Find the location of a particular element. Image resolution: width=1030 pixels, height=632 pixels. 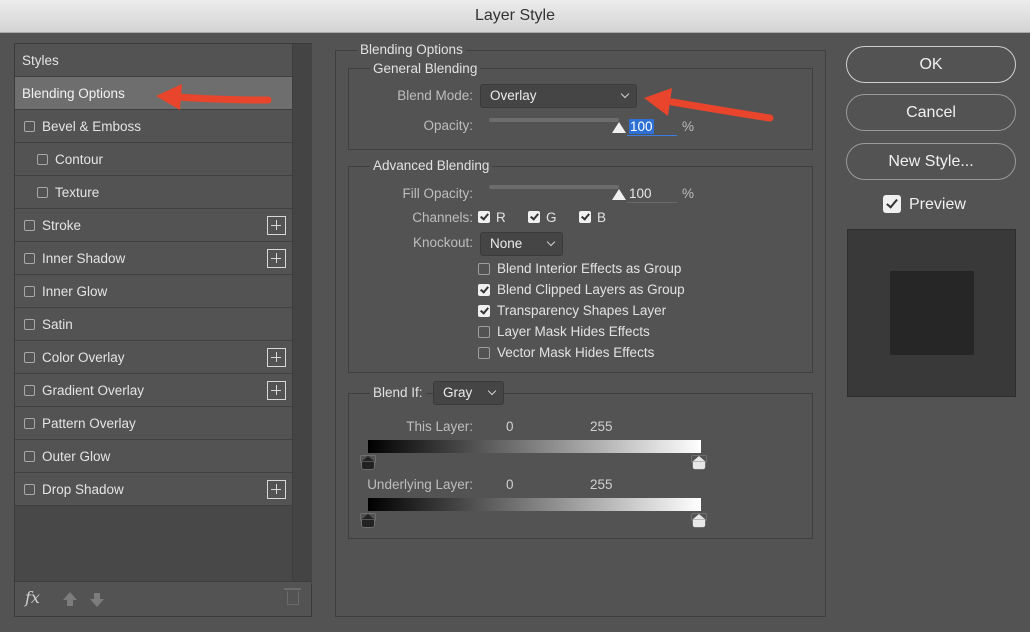

option-label: Blend Clipped Layers as Group is located at coordinates (591, 289).